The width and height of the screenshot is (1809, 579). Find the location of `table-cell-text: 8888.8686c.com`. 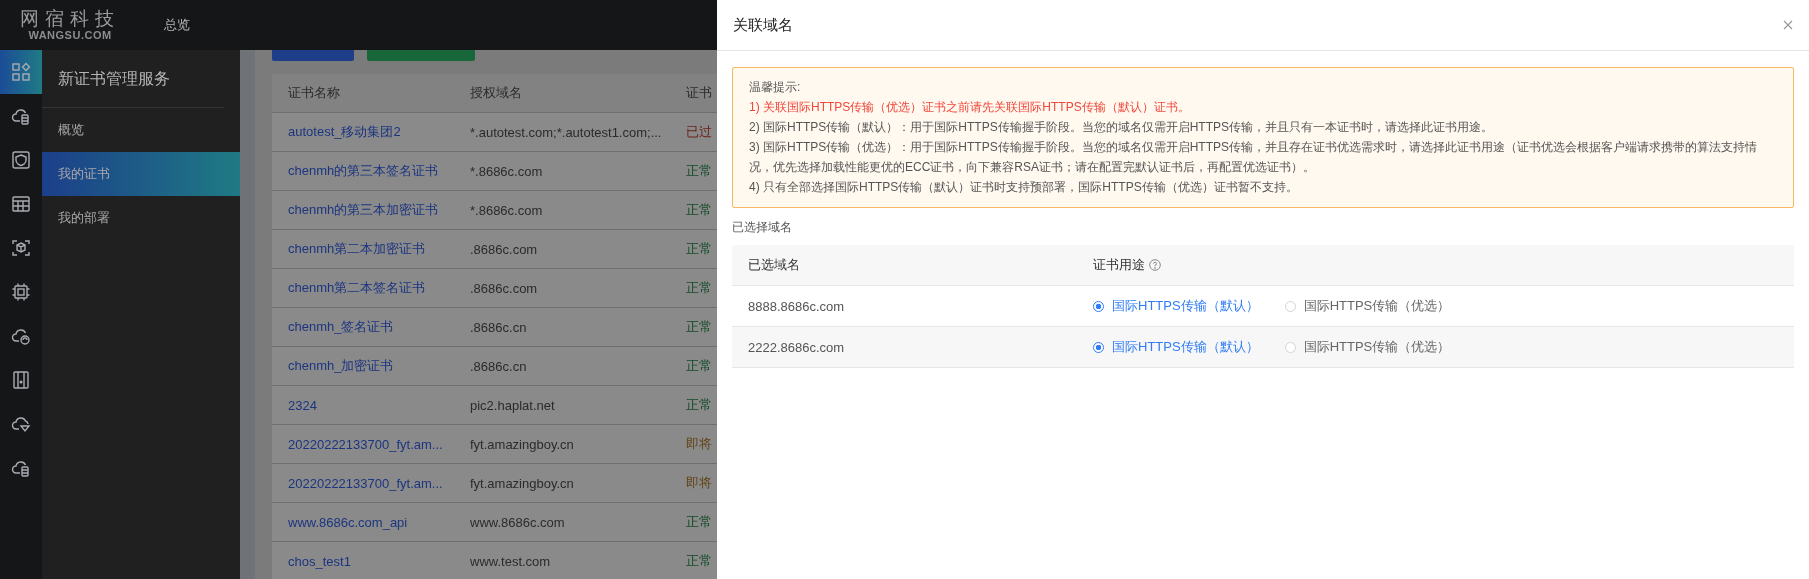

table-cell-text: 8888.8686c.com is located at coordinates (796, 306).